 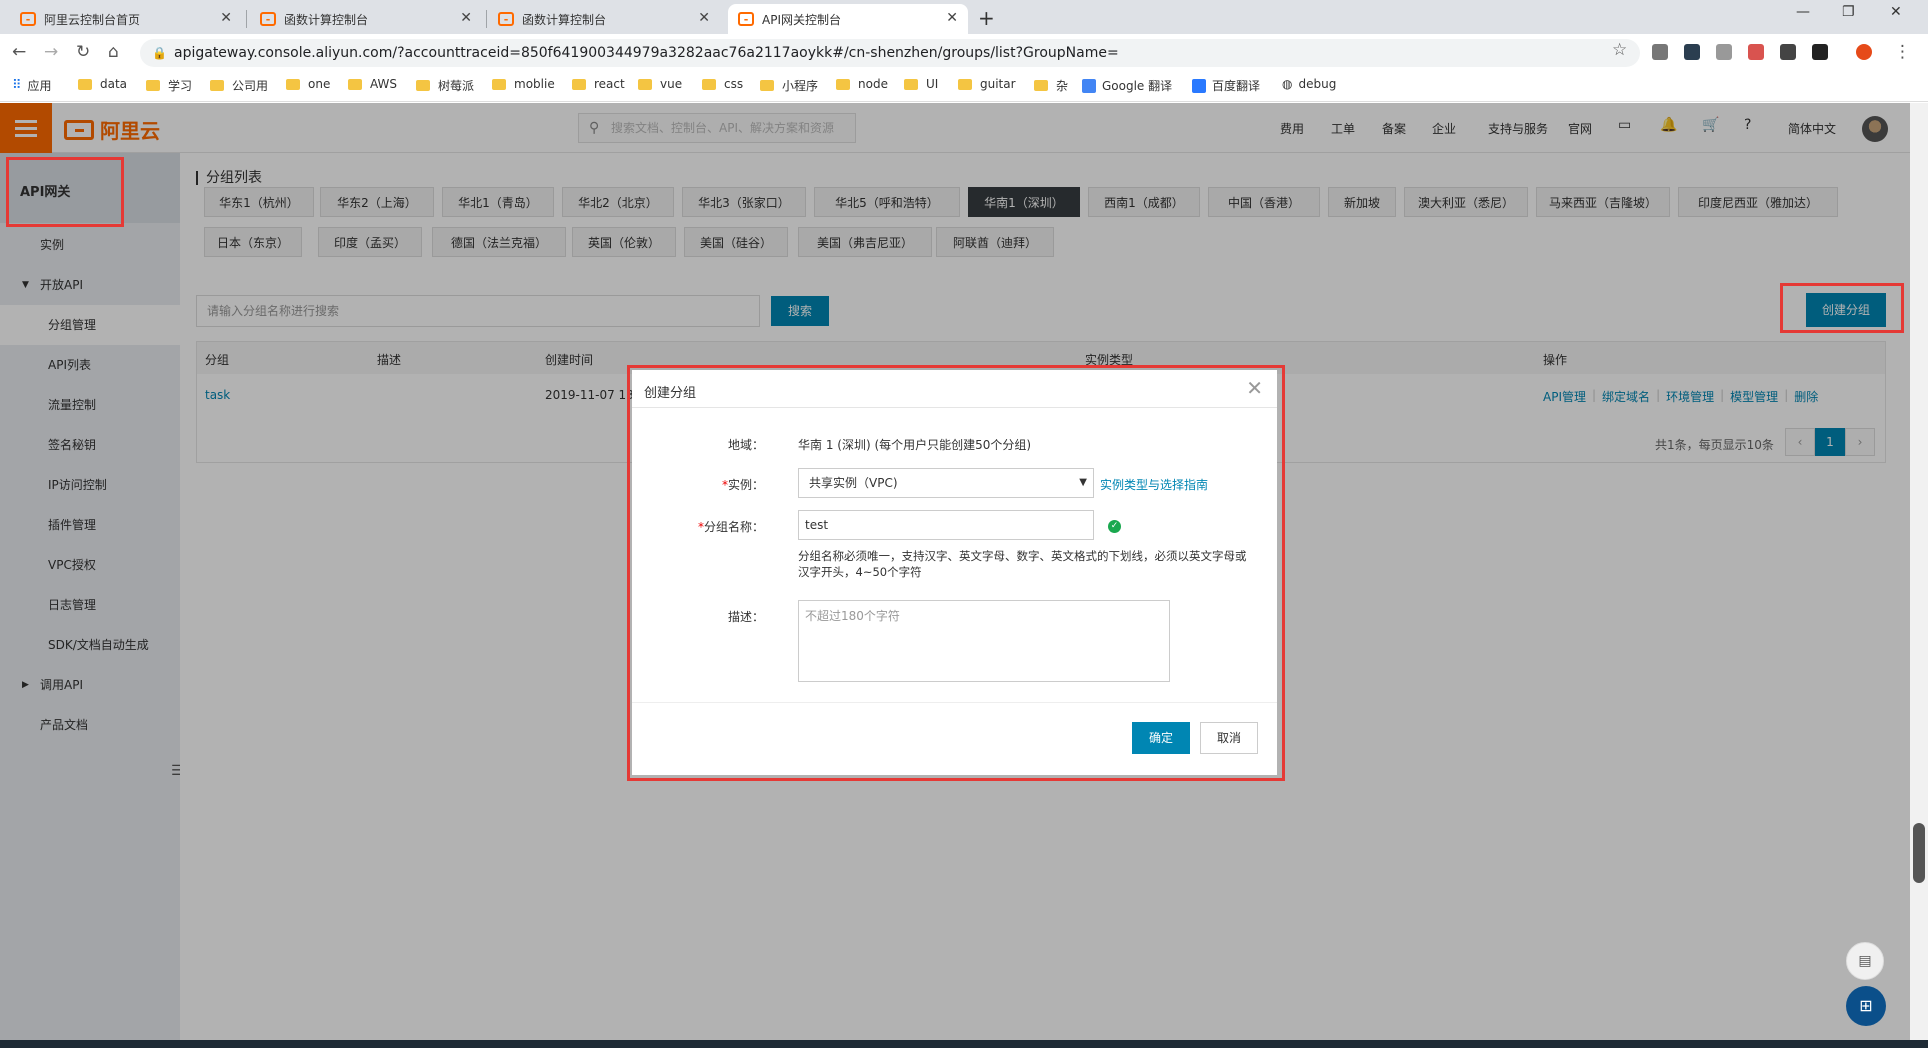 I want to click on bookmark-folder: node, so click(x=862, y=84).